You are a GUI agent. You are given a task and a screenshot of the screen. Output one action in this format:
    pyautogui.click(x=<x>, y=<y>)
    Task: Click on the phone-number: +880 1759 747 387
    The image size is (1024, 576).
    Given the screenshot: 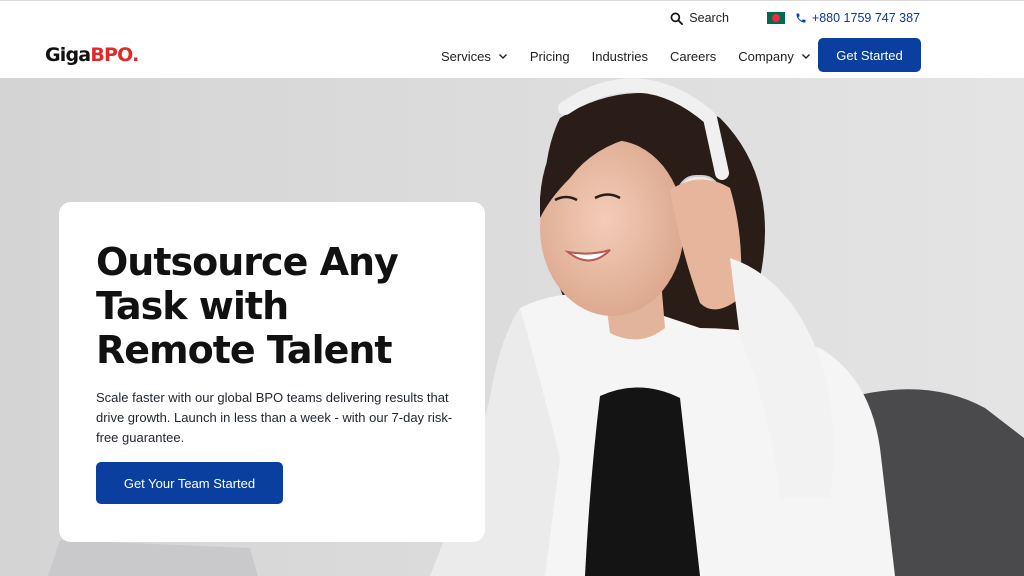 What is the action you would take?
    pyautogui.click(x=865, y=18)
    